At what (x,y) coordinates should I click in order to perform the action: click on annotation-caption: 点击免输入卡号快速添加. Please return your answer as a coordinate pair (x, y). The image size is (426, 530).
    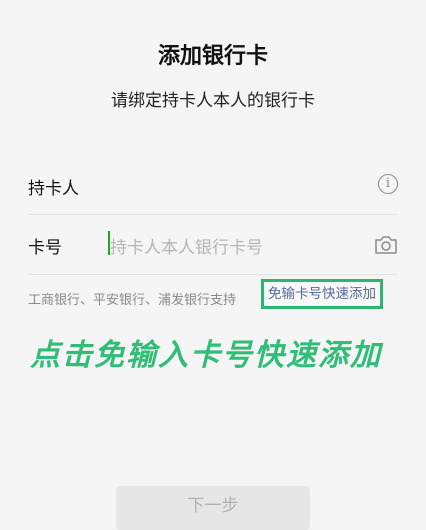
    Looking at the image, I should click on (206, 355).